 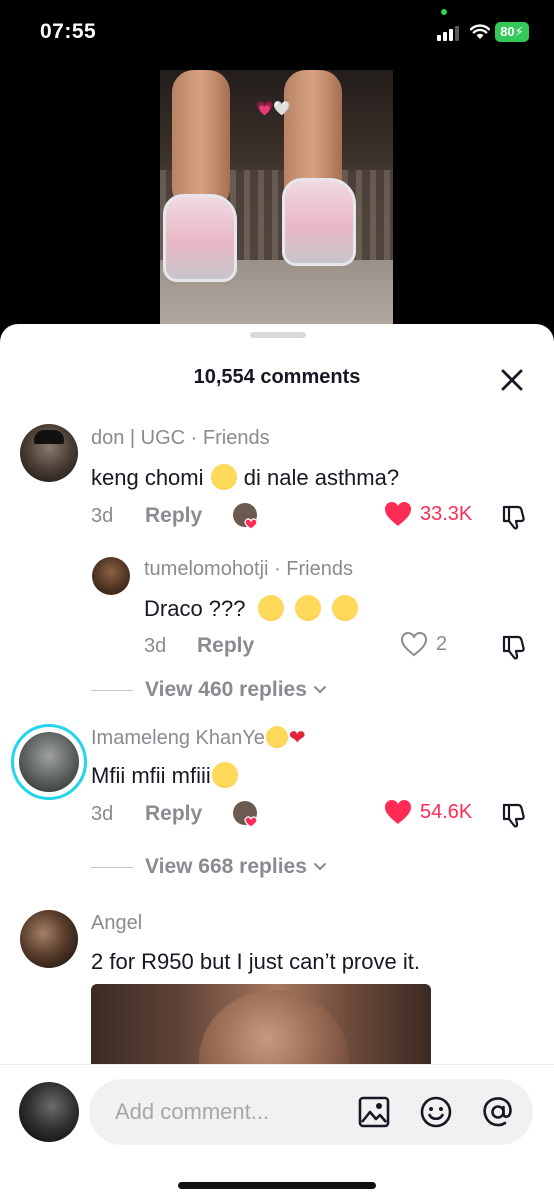 I want to click on view-replies-button: View 668 replies, so click(x=209, y=867).